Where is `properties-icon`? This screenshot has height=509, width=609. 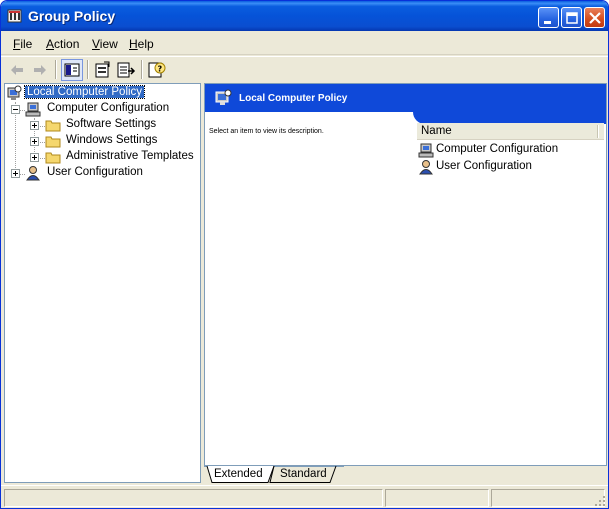
properties-icon is located at coordinates (102, 69).